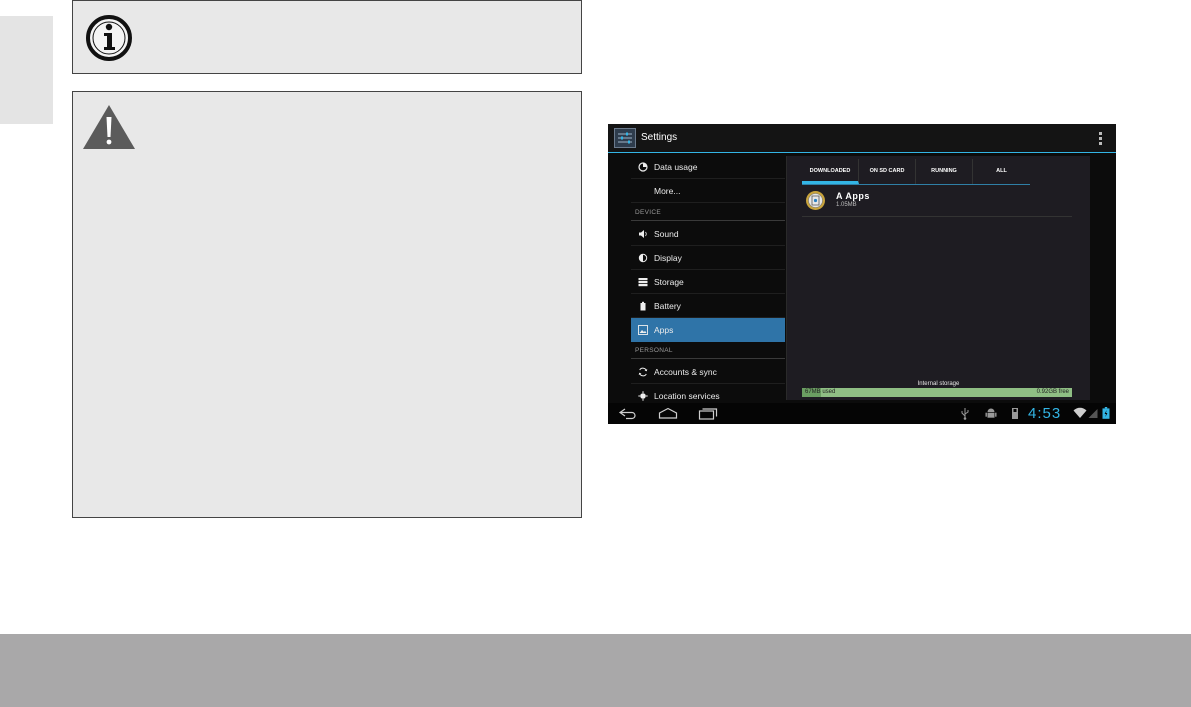 Image resolution: width=1191 pixels, height=707 pixels. I want to click on brightness-icon, so click(643, 258).